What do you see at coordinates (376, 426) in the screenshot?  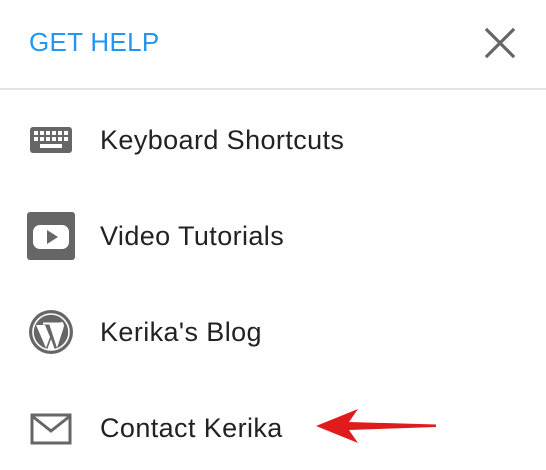 I see `red-arrow-icon` at bounding box center [376, 426].